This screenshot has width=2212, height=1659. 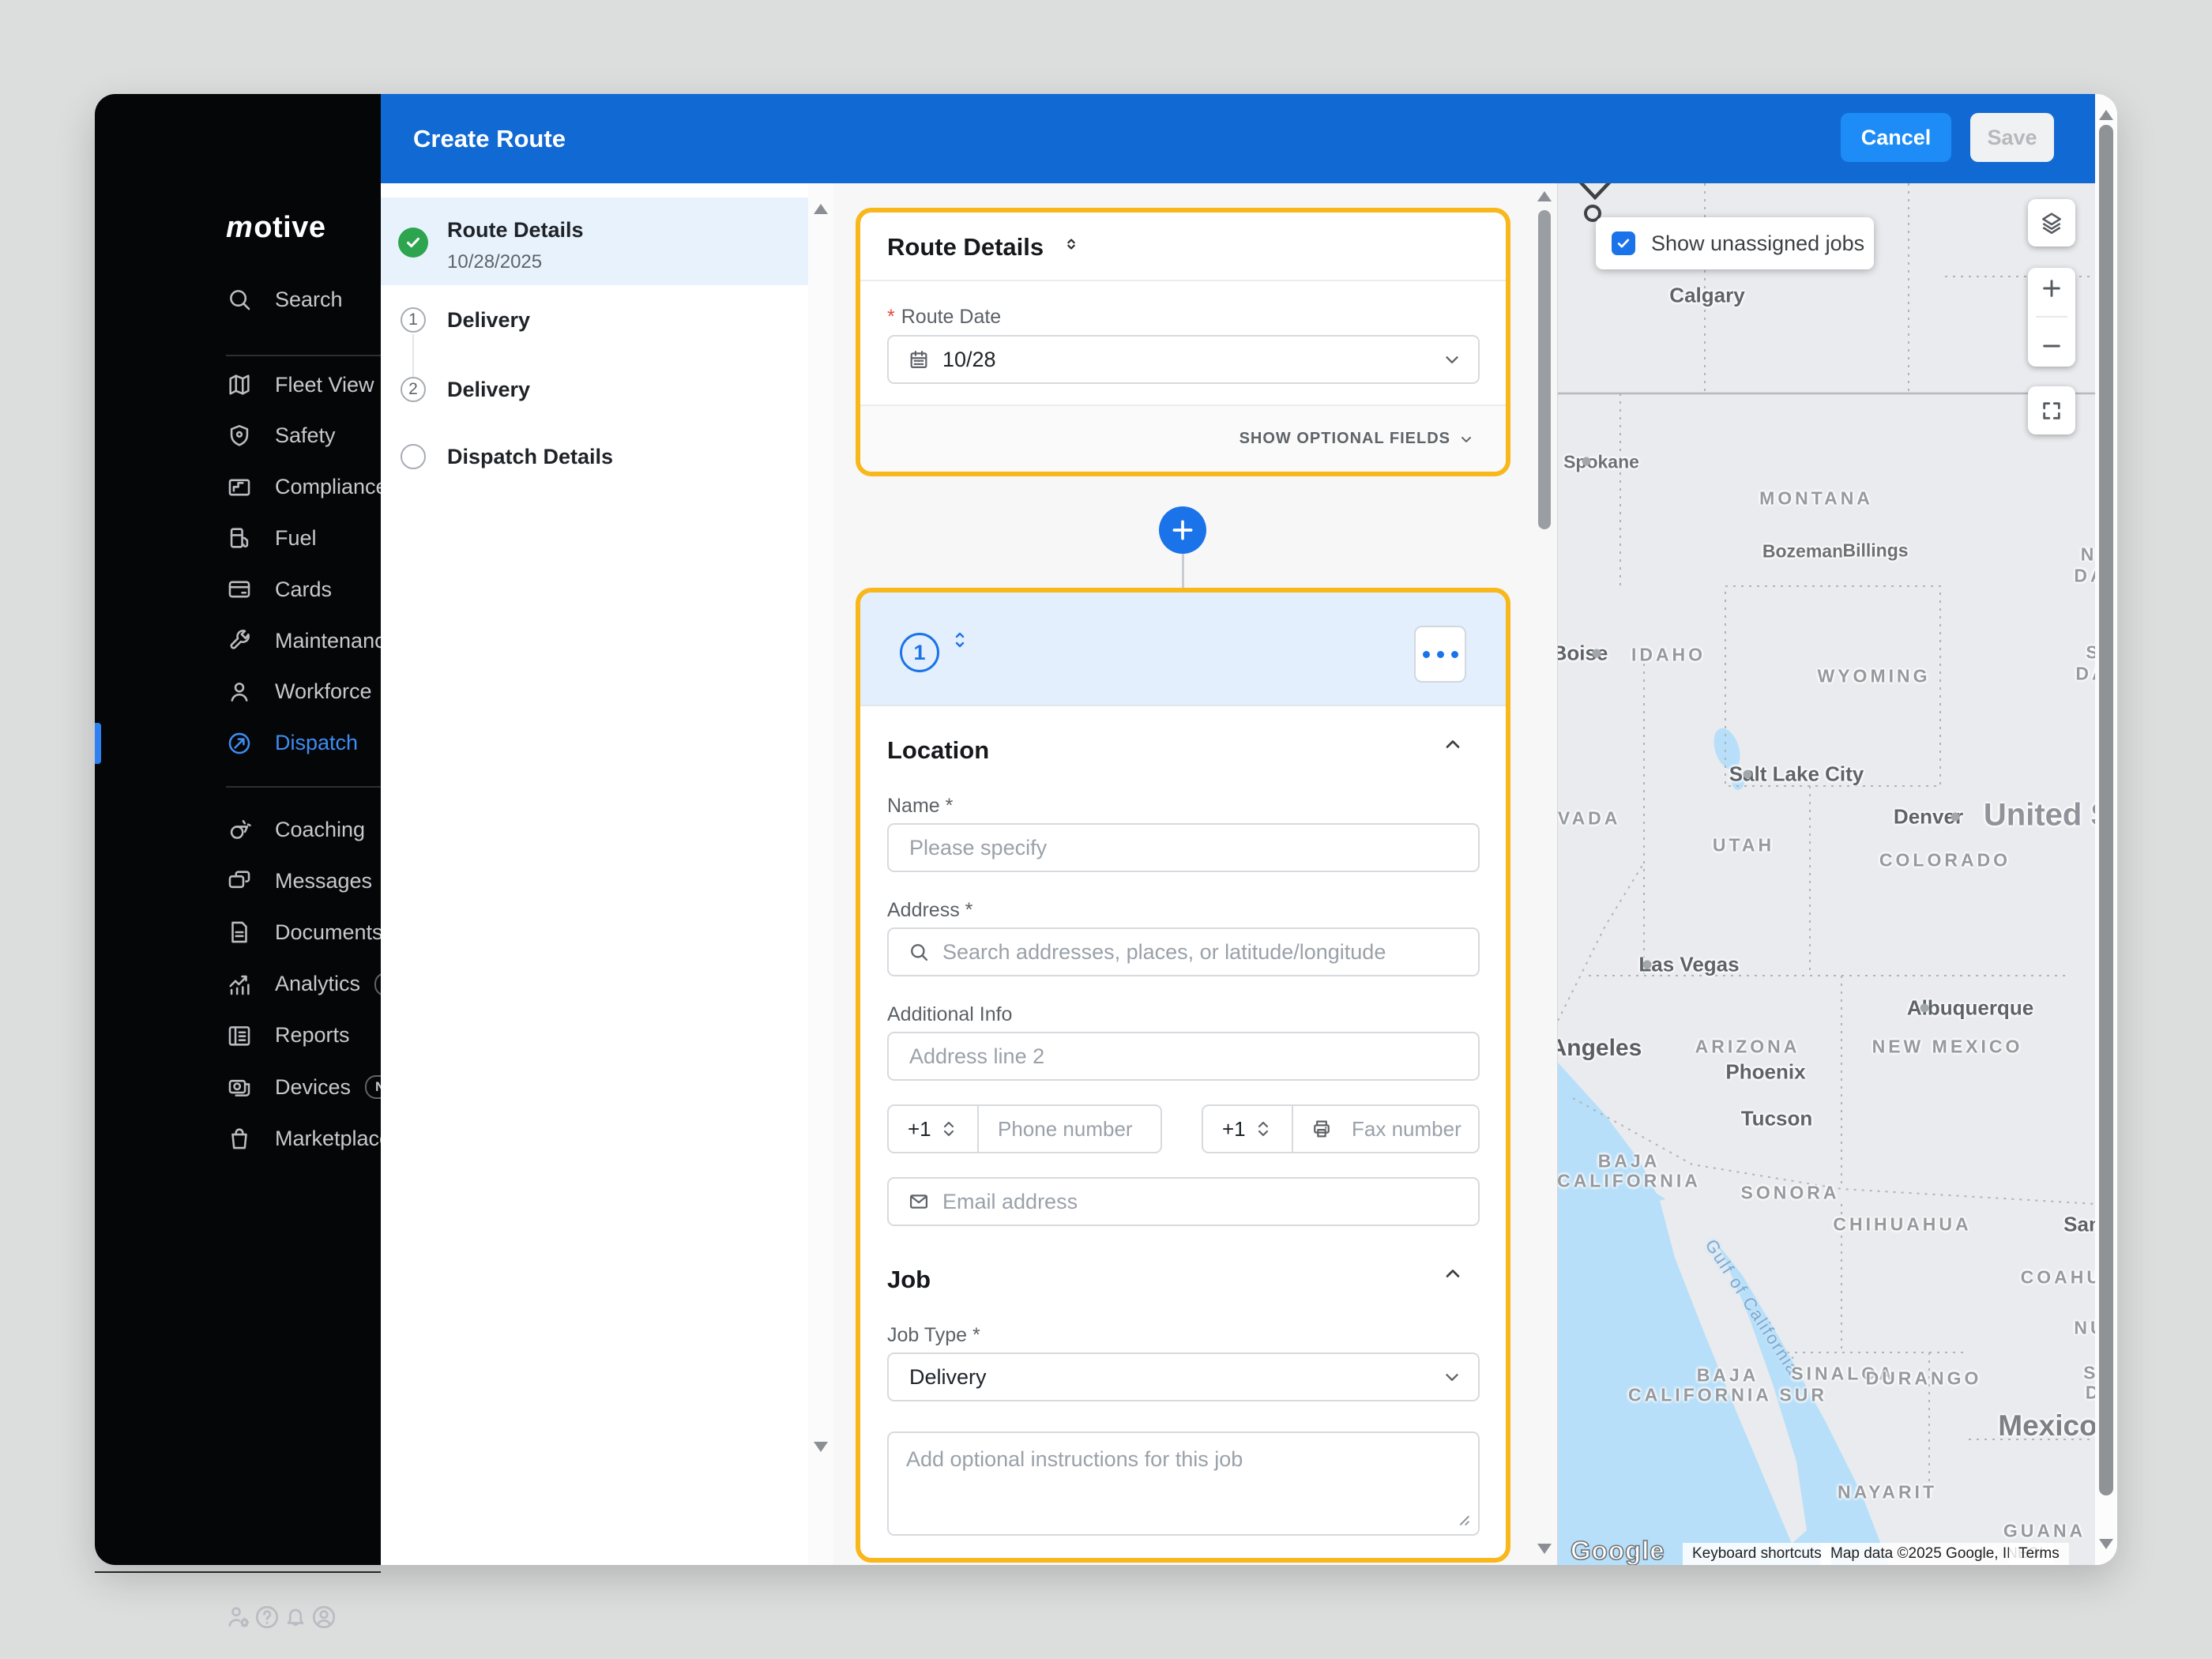 I want to click on chart-icon, so click(x=240, y=985).